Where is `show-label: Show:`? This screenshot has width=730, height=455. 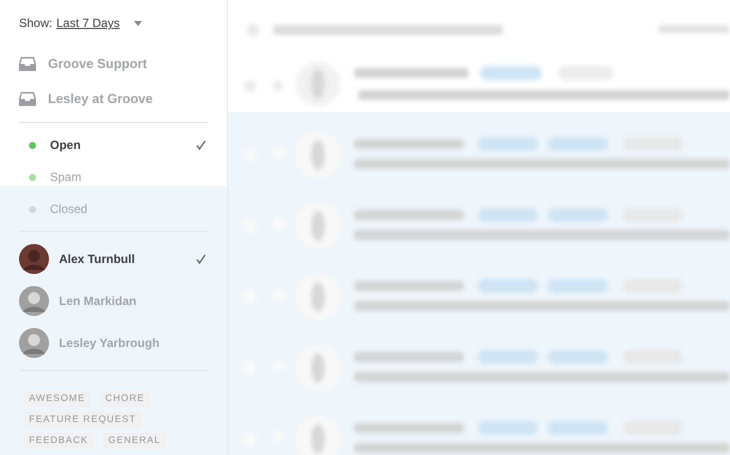
show-label: Show: is located at coordinates (35, 23).